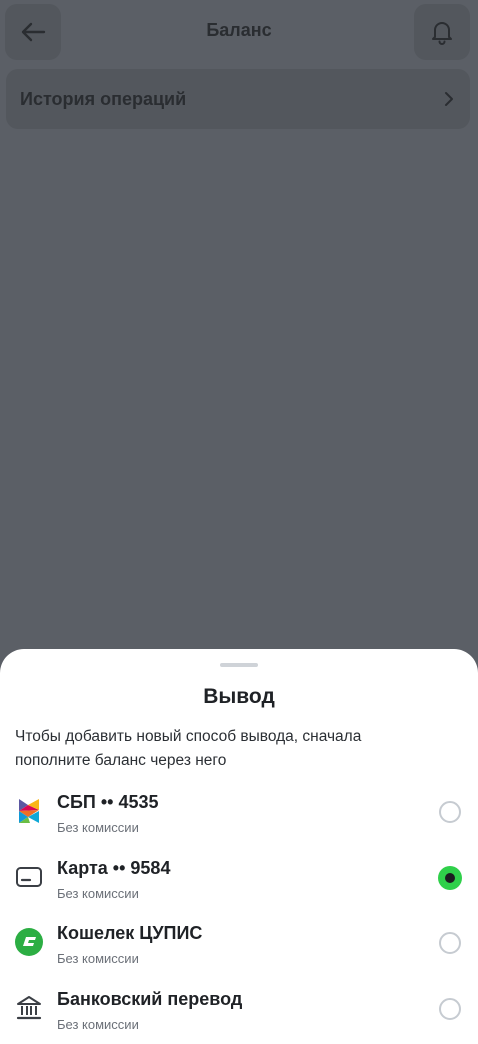 The width and height of the screenshot is (478, 1044). What do you see at coordinates (450, 943) in the screenshot?
I see `radio-cupis` at bounding box center [450, 943].